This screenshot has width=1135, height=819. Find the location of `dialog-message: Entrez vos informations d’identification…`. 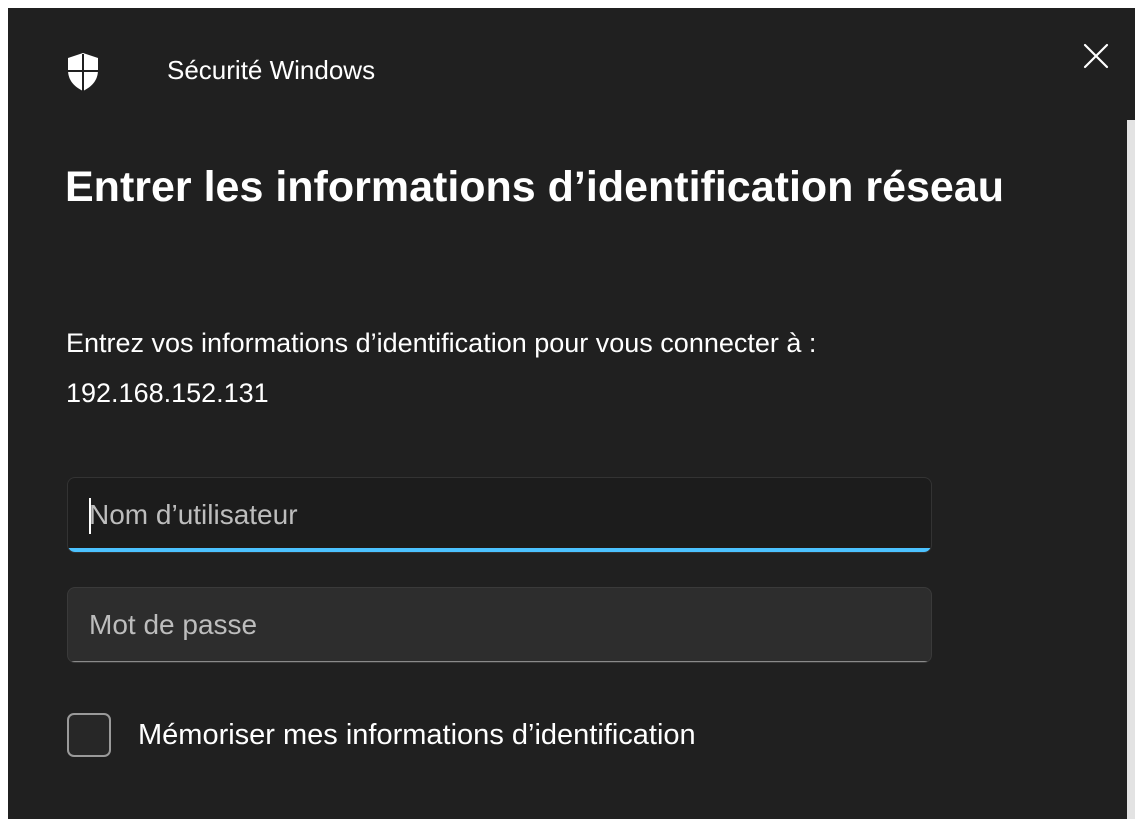

dialog-message: Entrez vos informations d’identification… is located at coordinates (581, 368).